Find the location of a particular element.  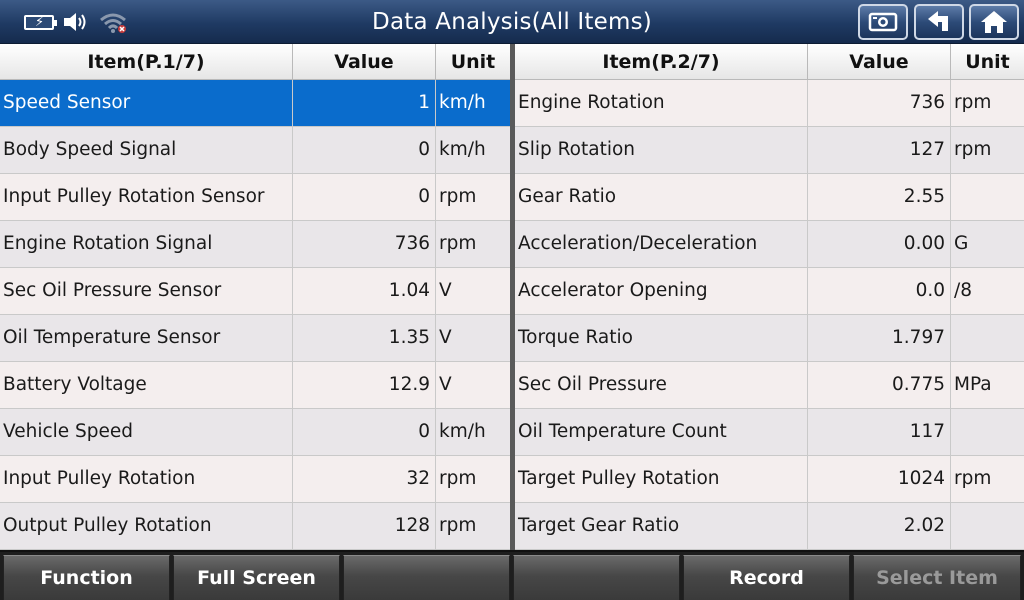

table-row: Slip Rotation 127 rpm is located at coordinates (769, 150).